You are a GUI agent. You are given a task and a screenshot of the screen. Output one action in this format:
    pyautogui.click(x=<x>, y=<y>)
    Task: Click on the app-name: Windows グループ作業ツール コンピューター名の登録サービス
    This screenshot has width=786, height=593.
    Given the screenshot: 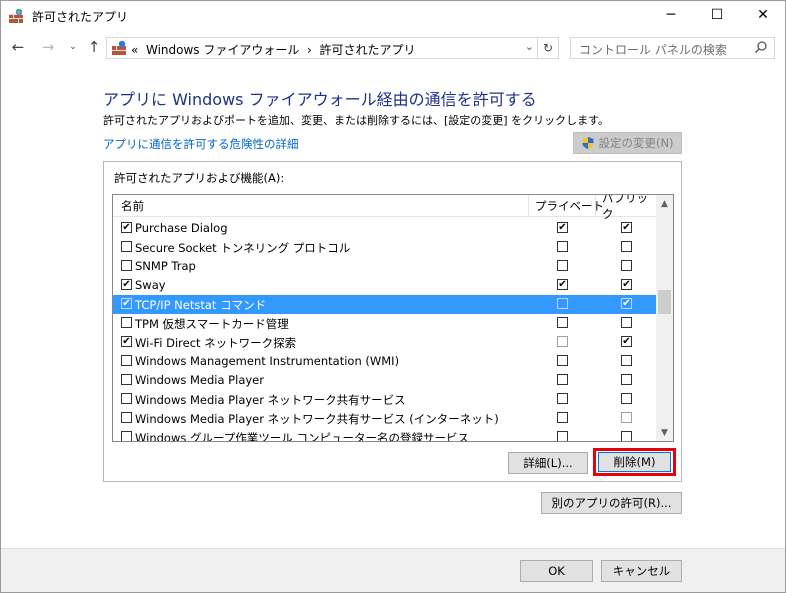 What is the action you would take?
    pyautogui.click(x=302, y=436)
    